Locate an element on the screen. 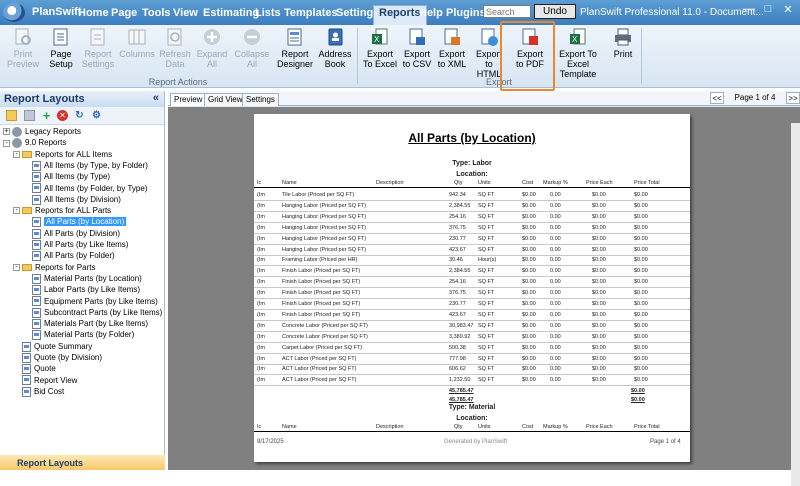 This screenshot has width=800, height=486. vertical-scrollbar is located at coordinates (795, 304).